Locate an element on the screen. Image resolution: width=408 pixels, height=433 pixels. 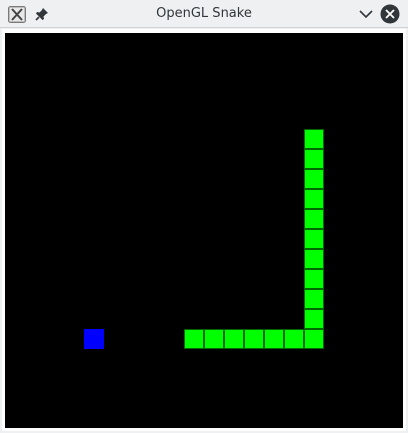
chevron-down-icon is located at coordinates (366, 14).